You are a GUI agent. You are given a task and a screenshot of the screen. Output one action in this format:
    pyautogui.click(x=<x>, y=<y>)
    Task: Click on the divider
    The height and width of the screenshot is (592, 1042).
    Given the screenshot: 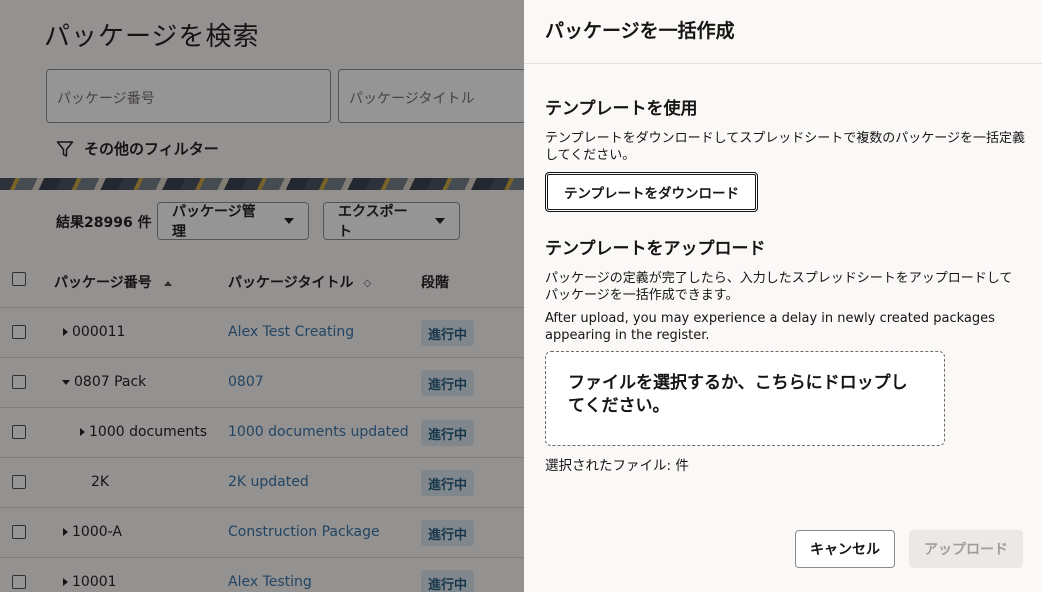 What is the action you would take?
    pyautogui.click(x=783, y=63)
    